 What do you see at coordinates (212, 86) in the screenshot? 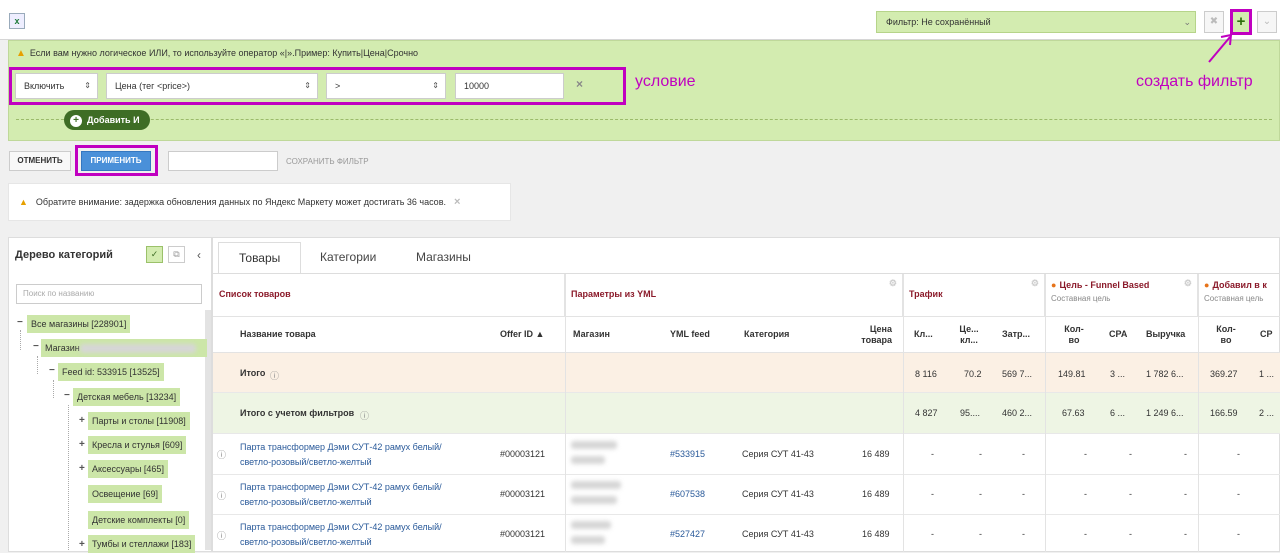
I see `field-select: Цена (тег <price>) ⇕` at bounding box center [212, 86].